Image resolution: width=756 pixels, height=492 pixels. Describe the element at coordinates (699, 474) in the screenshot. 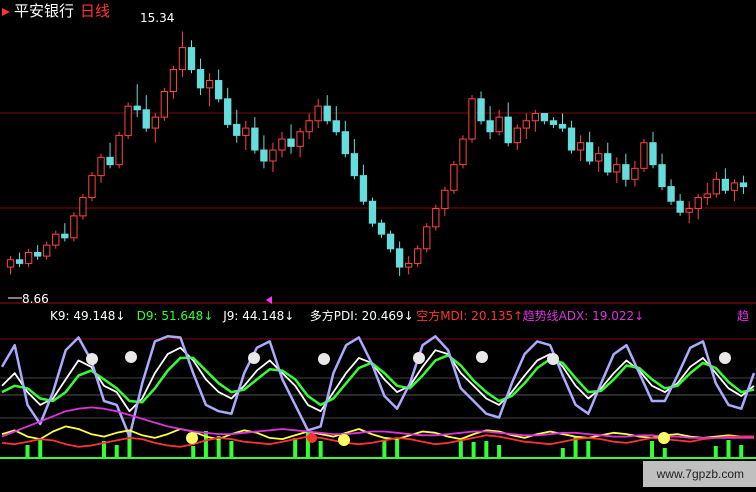

I see `watermark: www.7gpzb.com` at that location.